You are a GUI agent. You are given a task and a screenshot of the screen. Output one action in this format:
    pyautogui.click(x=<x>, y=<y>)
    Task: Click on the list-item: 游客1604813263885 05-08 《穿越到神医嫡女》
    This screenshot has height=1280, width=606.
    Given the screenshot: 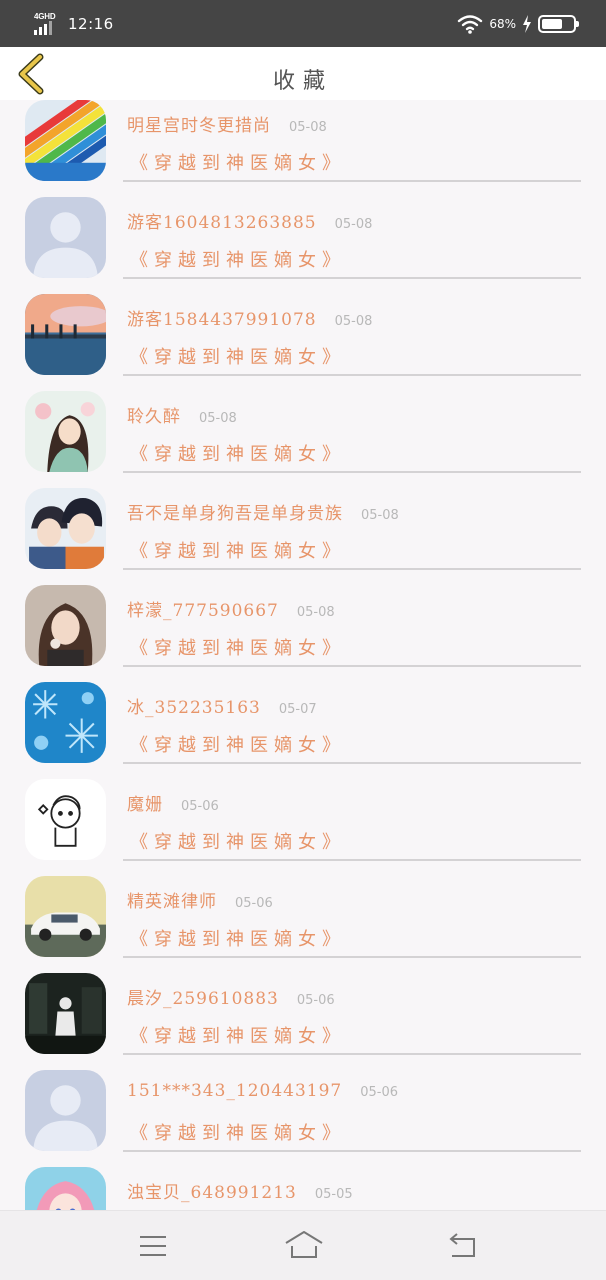 What is the action you would take?
    pyautogui.click(x=303, y=242)
    